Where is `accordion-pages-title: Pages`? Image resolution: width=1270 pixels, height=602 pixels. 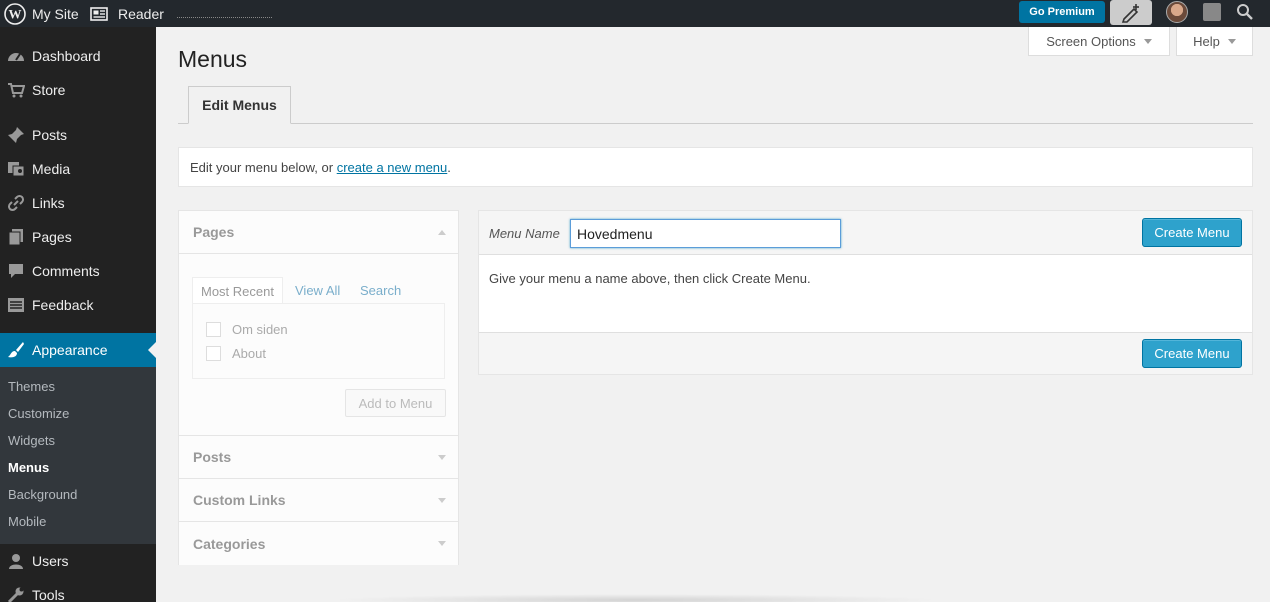
accordion-pages-title: Pages is located at coordinates (214, 232).